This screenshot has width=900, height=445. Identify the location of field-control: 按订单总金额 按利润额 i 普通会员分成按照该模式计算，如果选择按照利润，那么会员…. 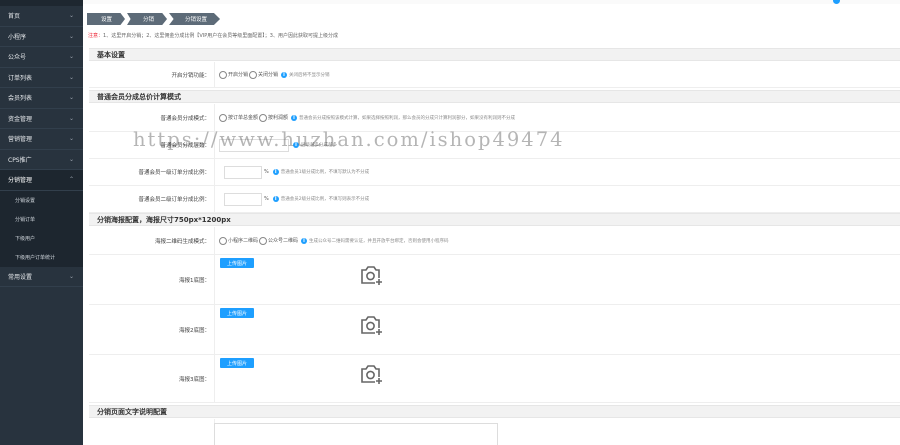
(367, 117).